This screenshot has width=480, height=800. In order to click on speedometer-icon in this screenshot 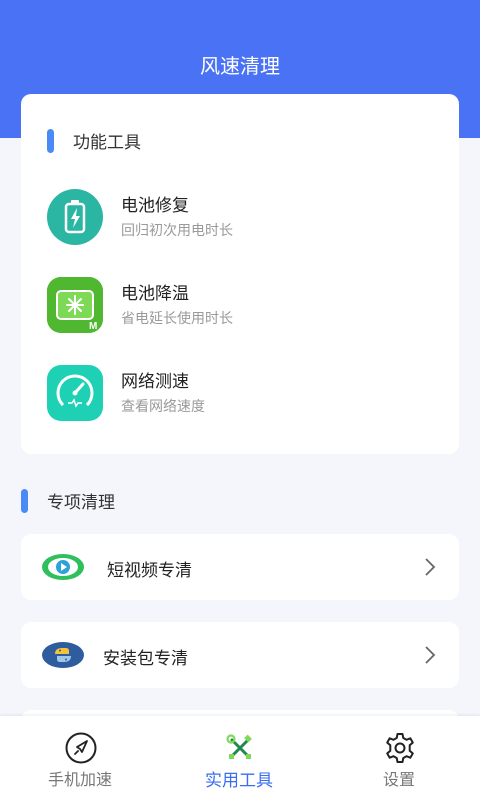, I will do `click(75, 393)`.